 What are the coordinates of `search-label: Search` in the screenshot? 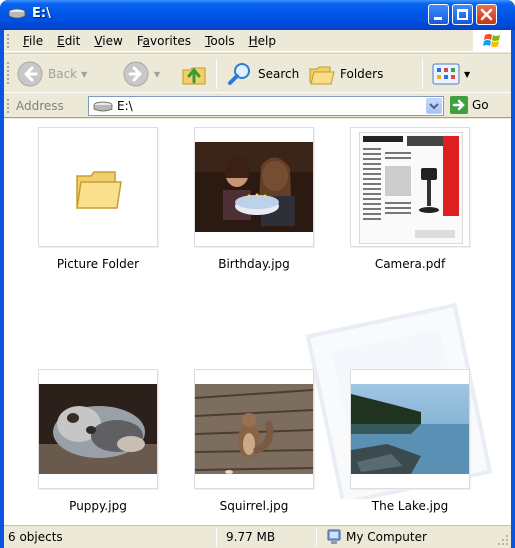 It's located at (279, 74).